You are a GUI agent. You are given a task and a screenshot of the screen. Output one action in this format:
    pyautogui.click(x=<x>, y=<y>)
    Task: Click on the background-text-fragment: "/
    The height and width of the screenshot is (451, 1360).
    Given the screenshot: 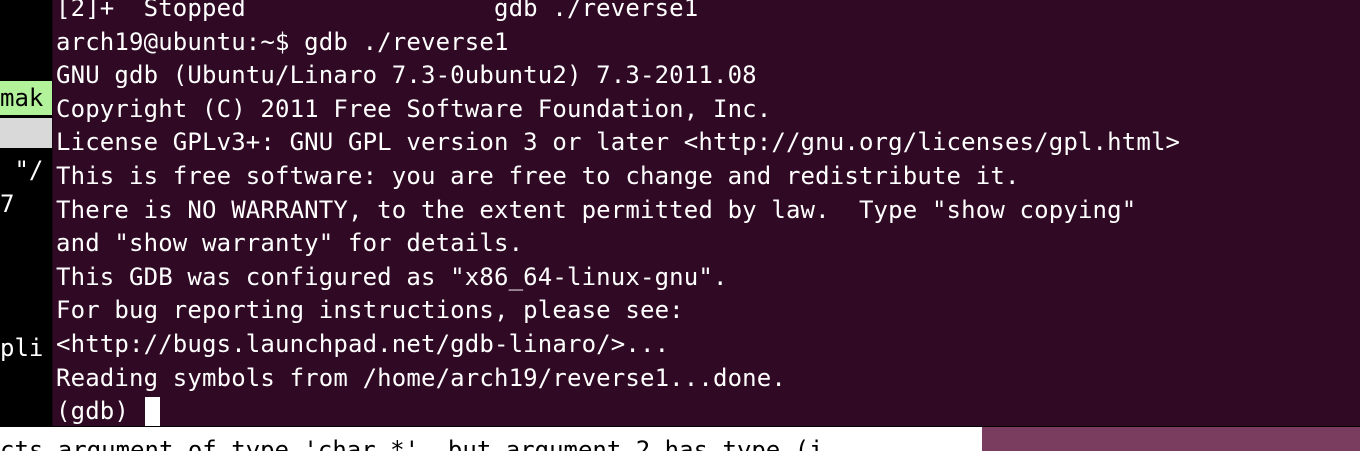 What is the action you would take?
    pyautogui.click(x=22, y=170)
    